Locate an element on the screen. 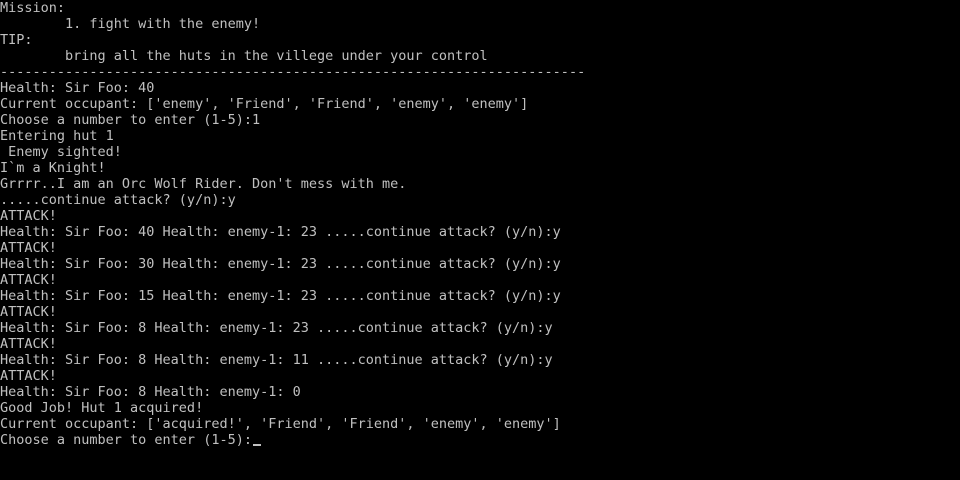  mission-item: 1. fight with the enemy! is located at coordinates (130, 24).